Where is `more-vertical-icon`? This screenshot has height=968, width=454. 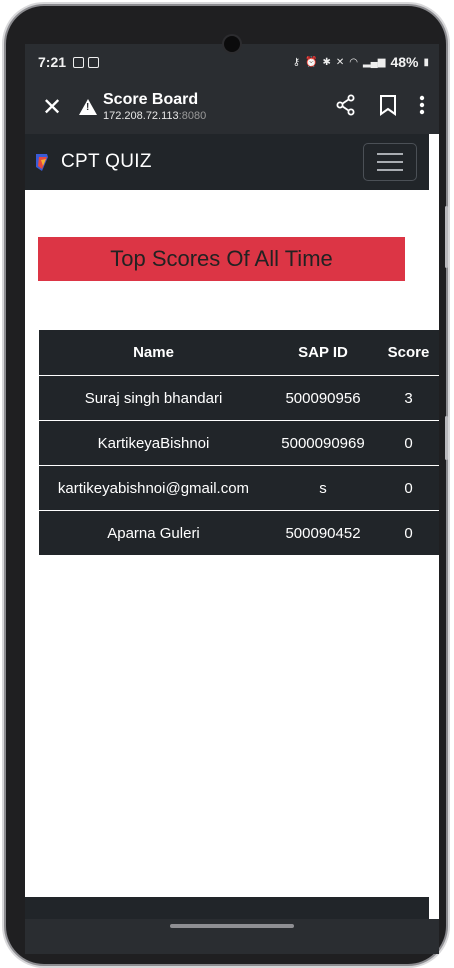
more-vertical-icon is located at coordinates (422, 107).